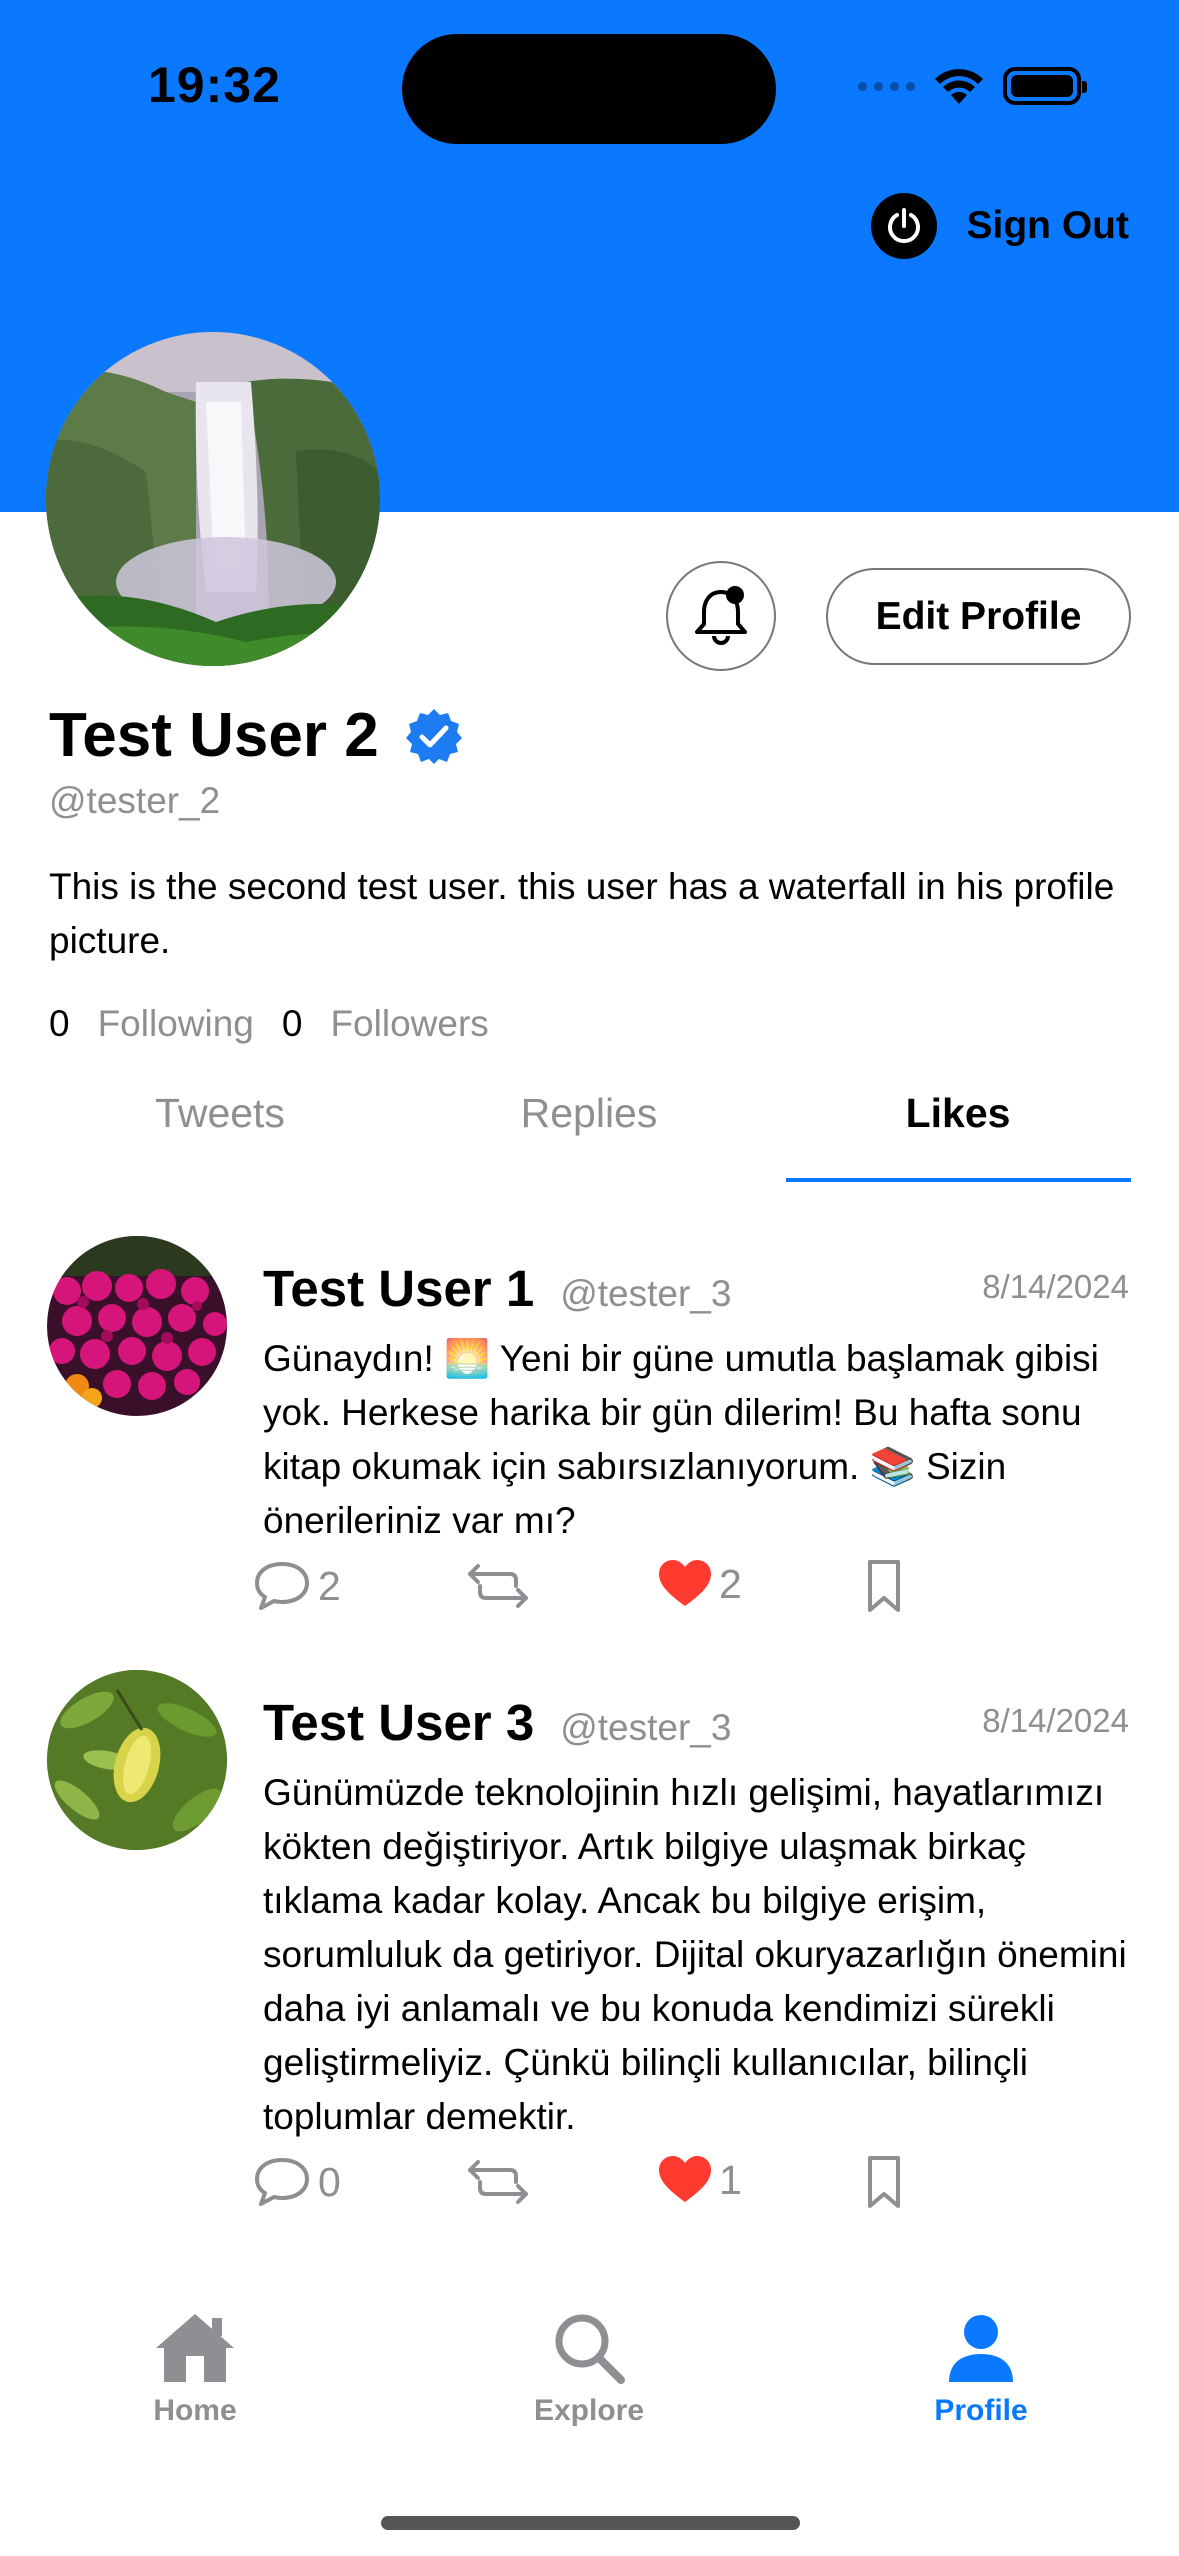  I want to click on like-button: 1, so click(699, 2180).